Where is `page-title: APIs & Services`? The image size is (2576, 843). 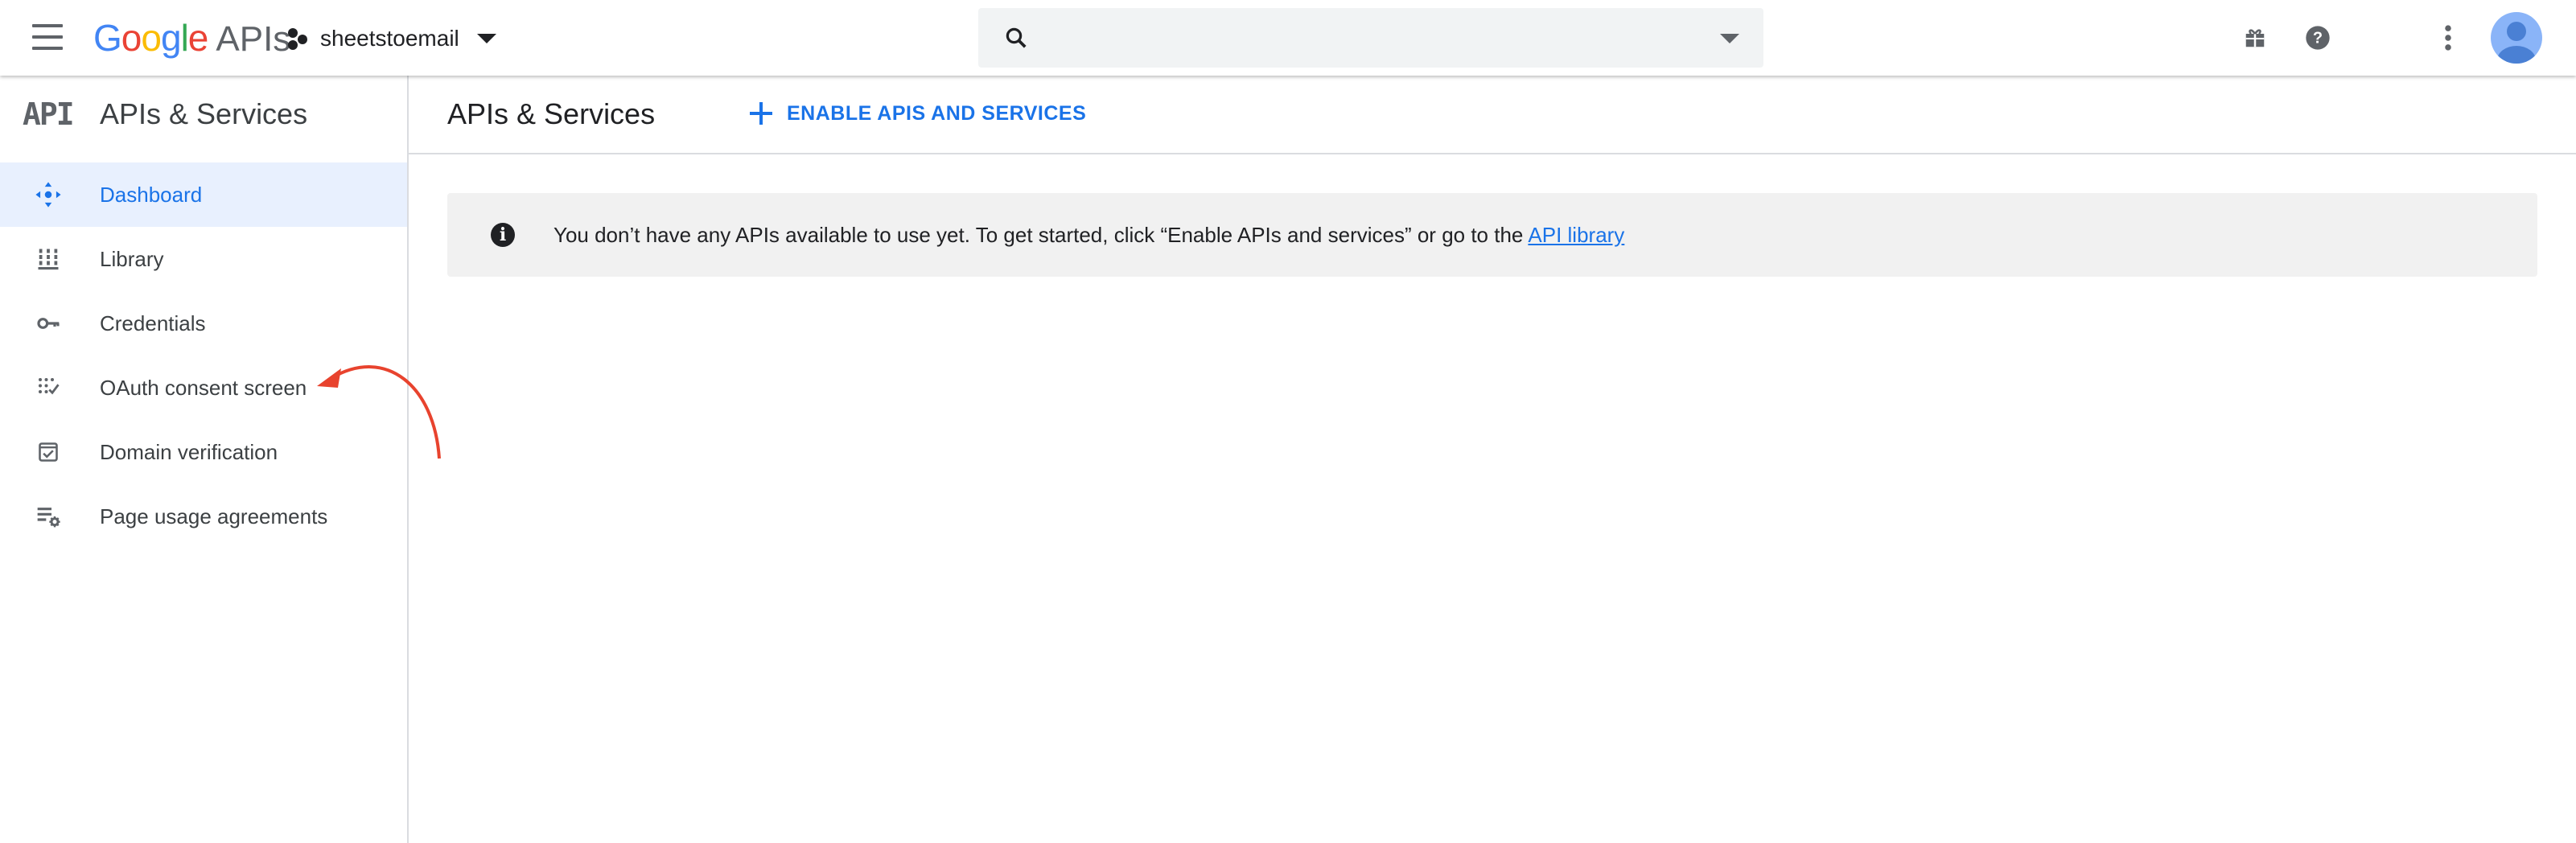 page-title: APIs & Services is located at coordinates (551, 114).